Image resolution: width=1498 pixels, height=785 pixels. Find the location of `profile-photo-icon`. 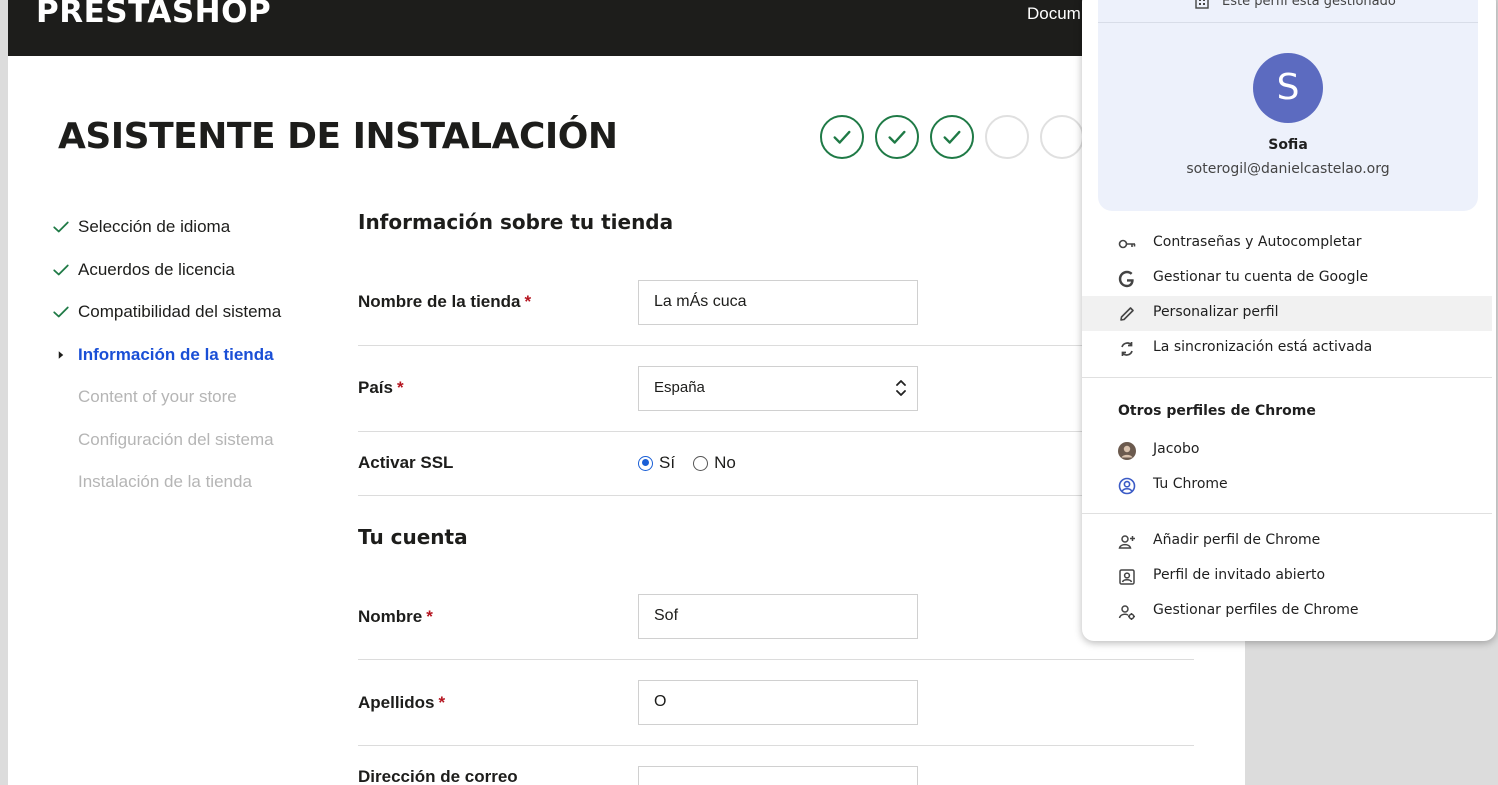

profile-photo-icon is located at coordinates (1127, 451).